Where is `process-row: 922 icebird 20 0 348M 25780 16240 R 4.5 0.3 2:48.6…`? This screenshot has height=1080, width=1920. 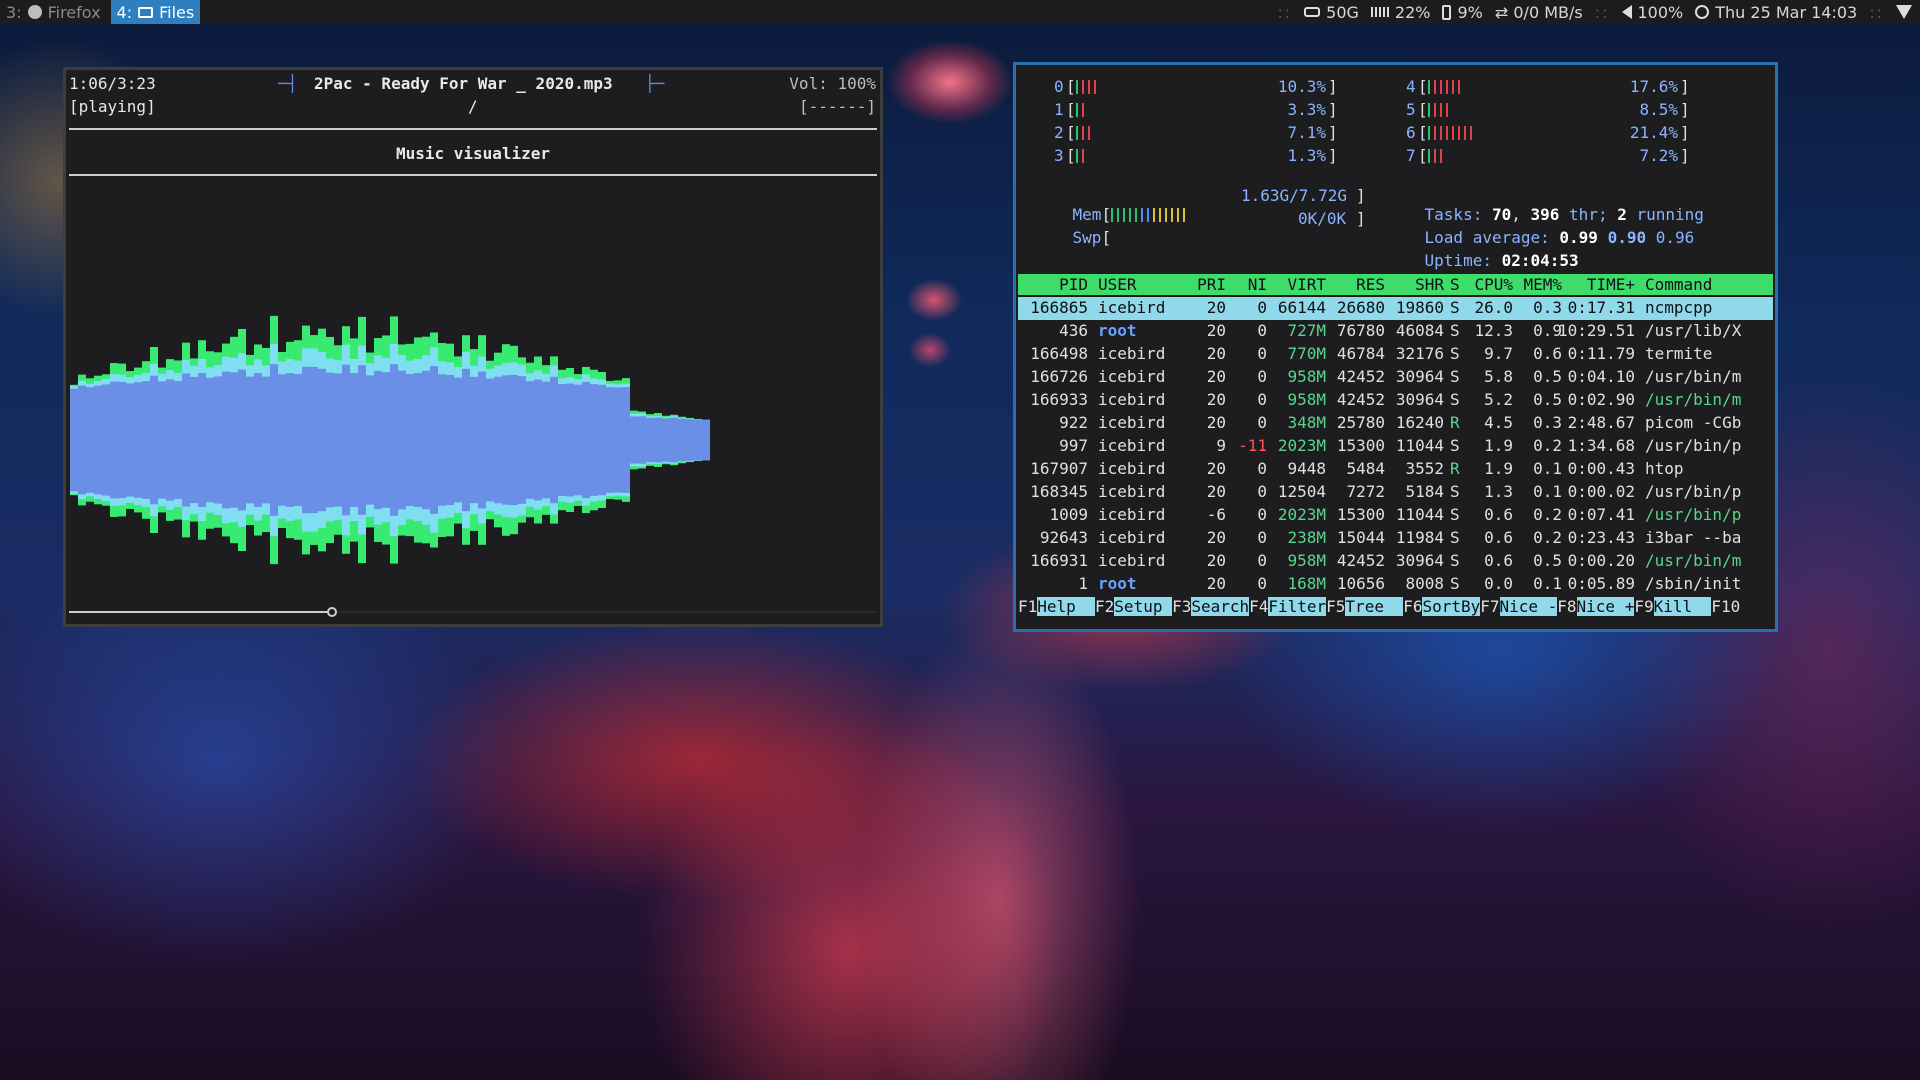
process-row: 922 icebird 20 0 348M 25780 16240 R 4.5 0.3 2:48.6… is located at coordinates (1395, 423).